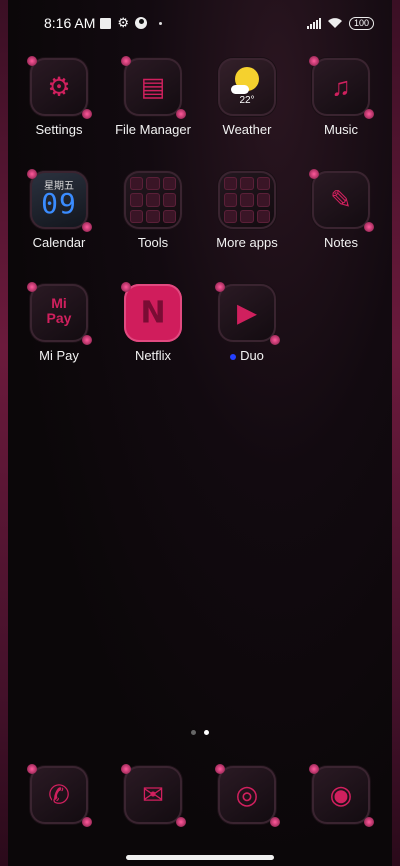 The image size is (400, 866). I want to click on app-label: Settings, so click(59, 129).